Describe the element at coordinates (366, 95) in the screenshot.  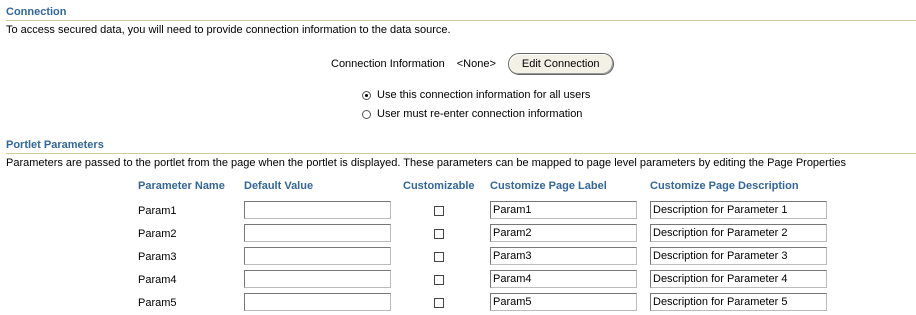
I see `radio-all-users-selected` at that location.